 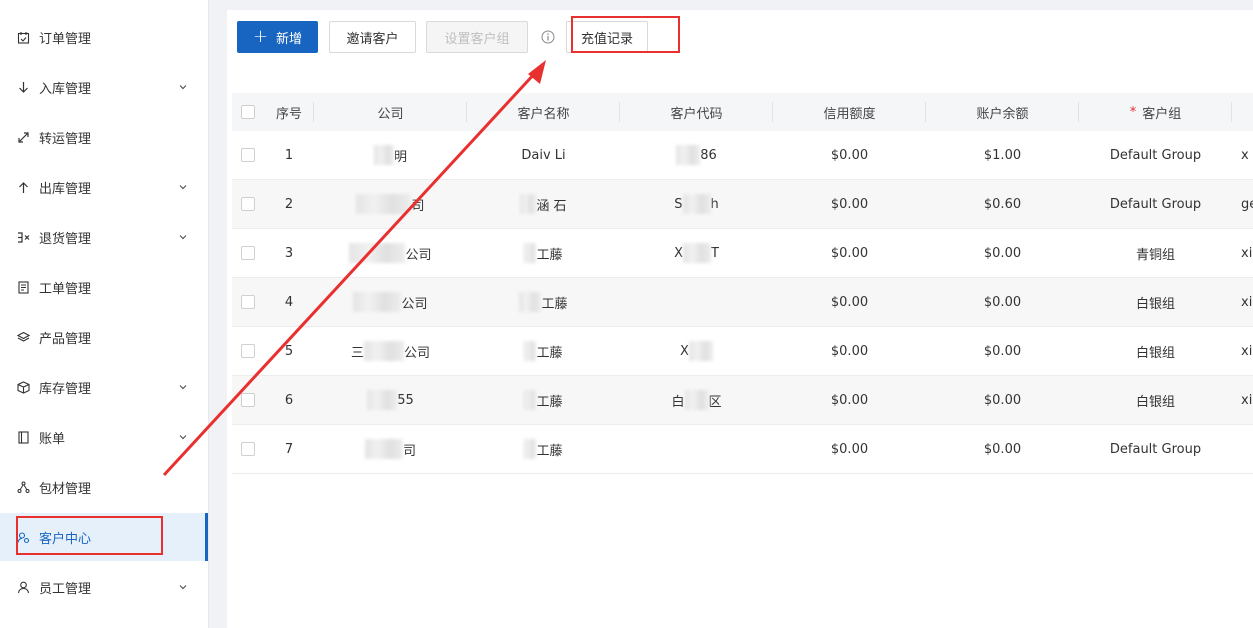 I want to click on company-fragment: 司, so click(x=418, y=206).